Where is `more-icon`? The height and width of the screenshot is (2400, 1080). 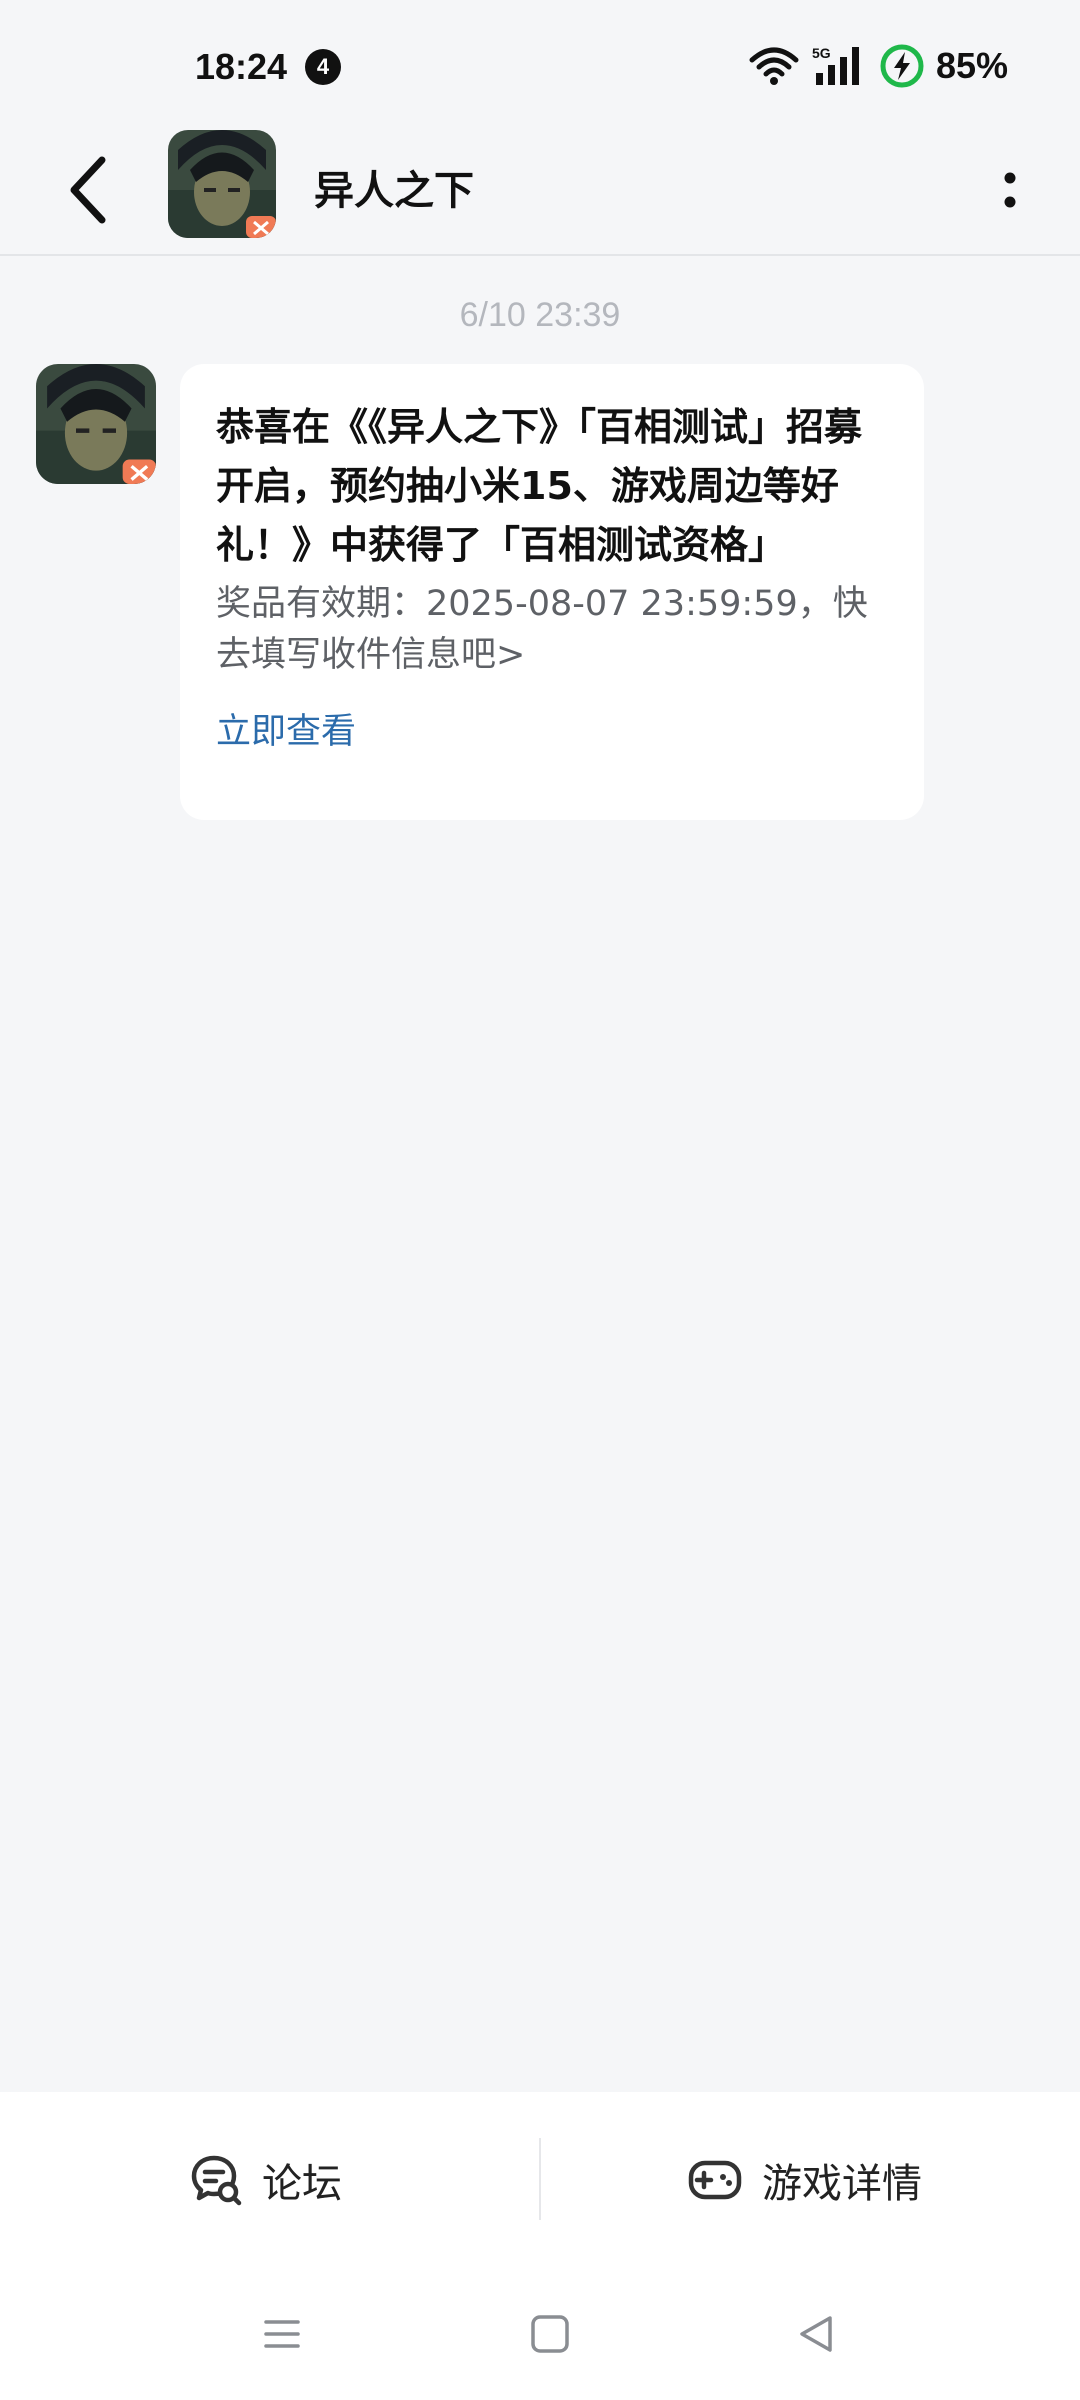
more-icon is located at coordinates (1010, 190).